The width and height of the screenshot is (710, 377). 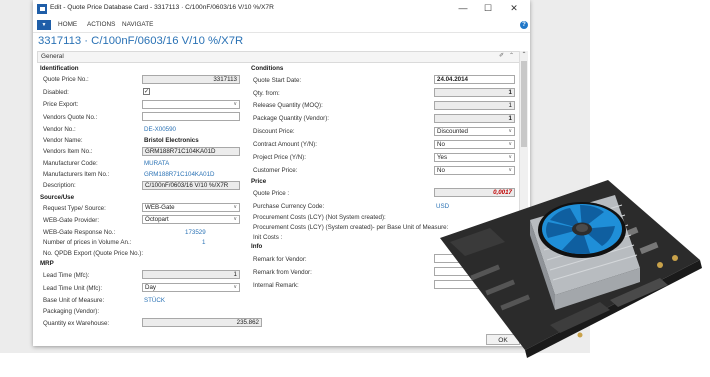 I want to click on section-identification: Identification, so click(x=59, y=68).